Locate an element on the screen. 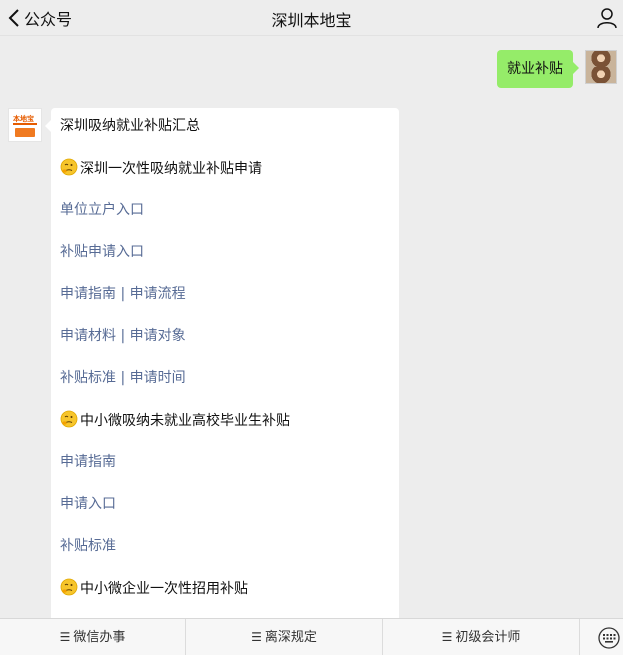  message-line-label: 深圳一次性吸纳就业补贴申请 is located at coordinates (171, 169).